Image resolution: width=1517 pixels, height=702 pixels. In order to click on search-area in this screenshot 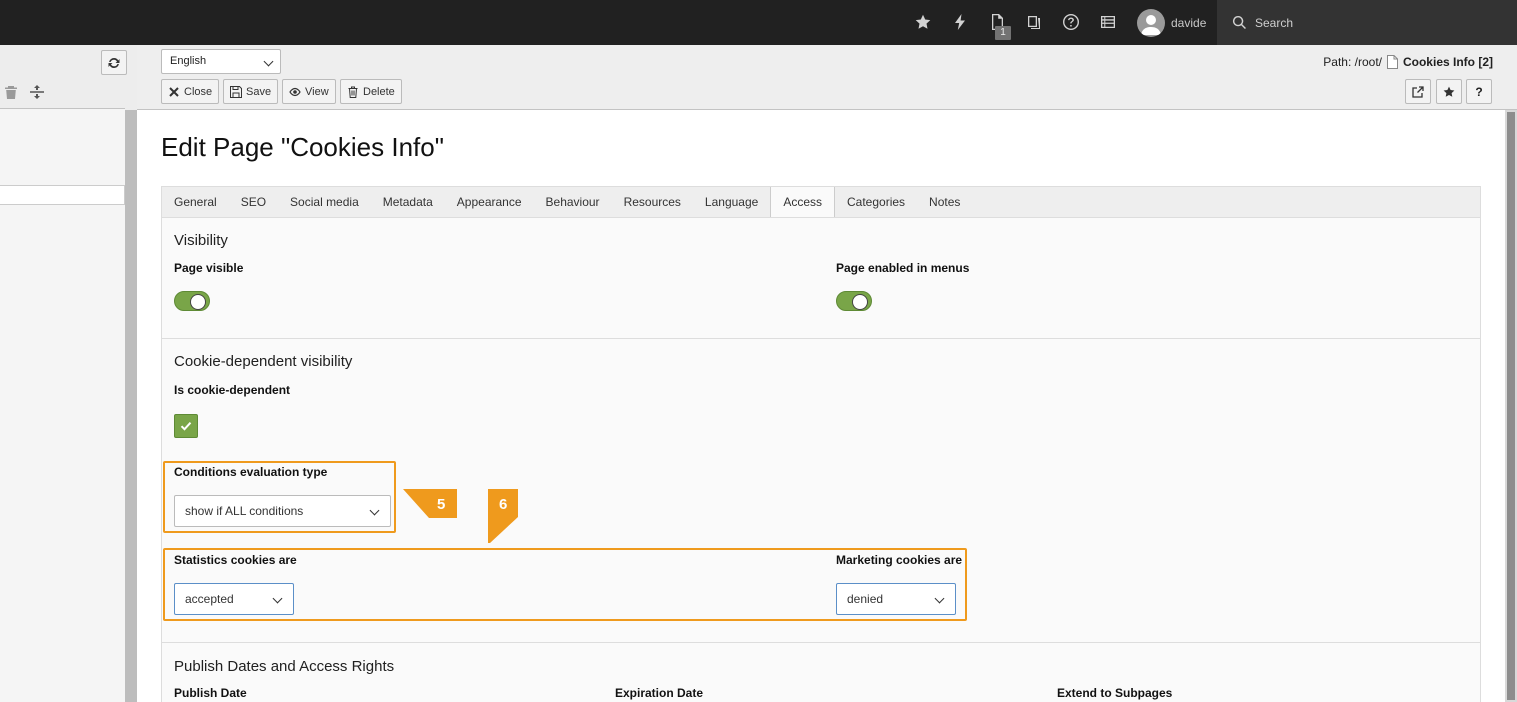, I will do `click(1367, 22)`.